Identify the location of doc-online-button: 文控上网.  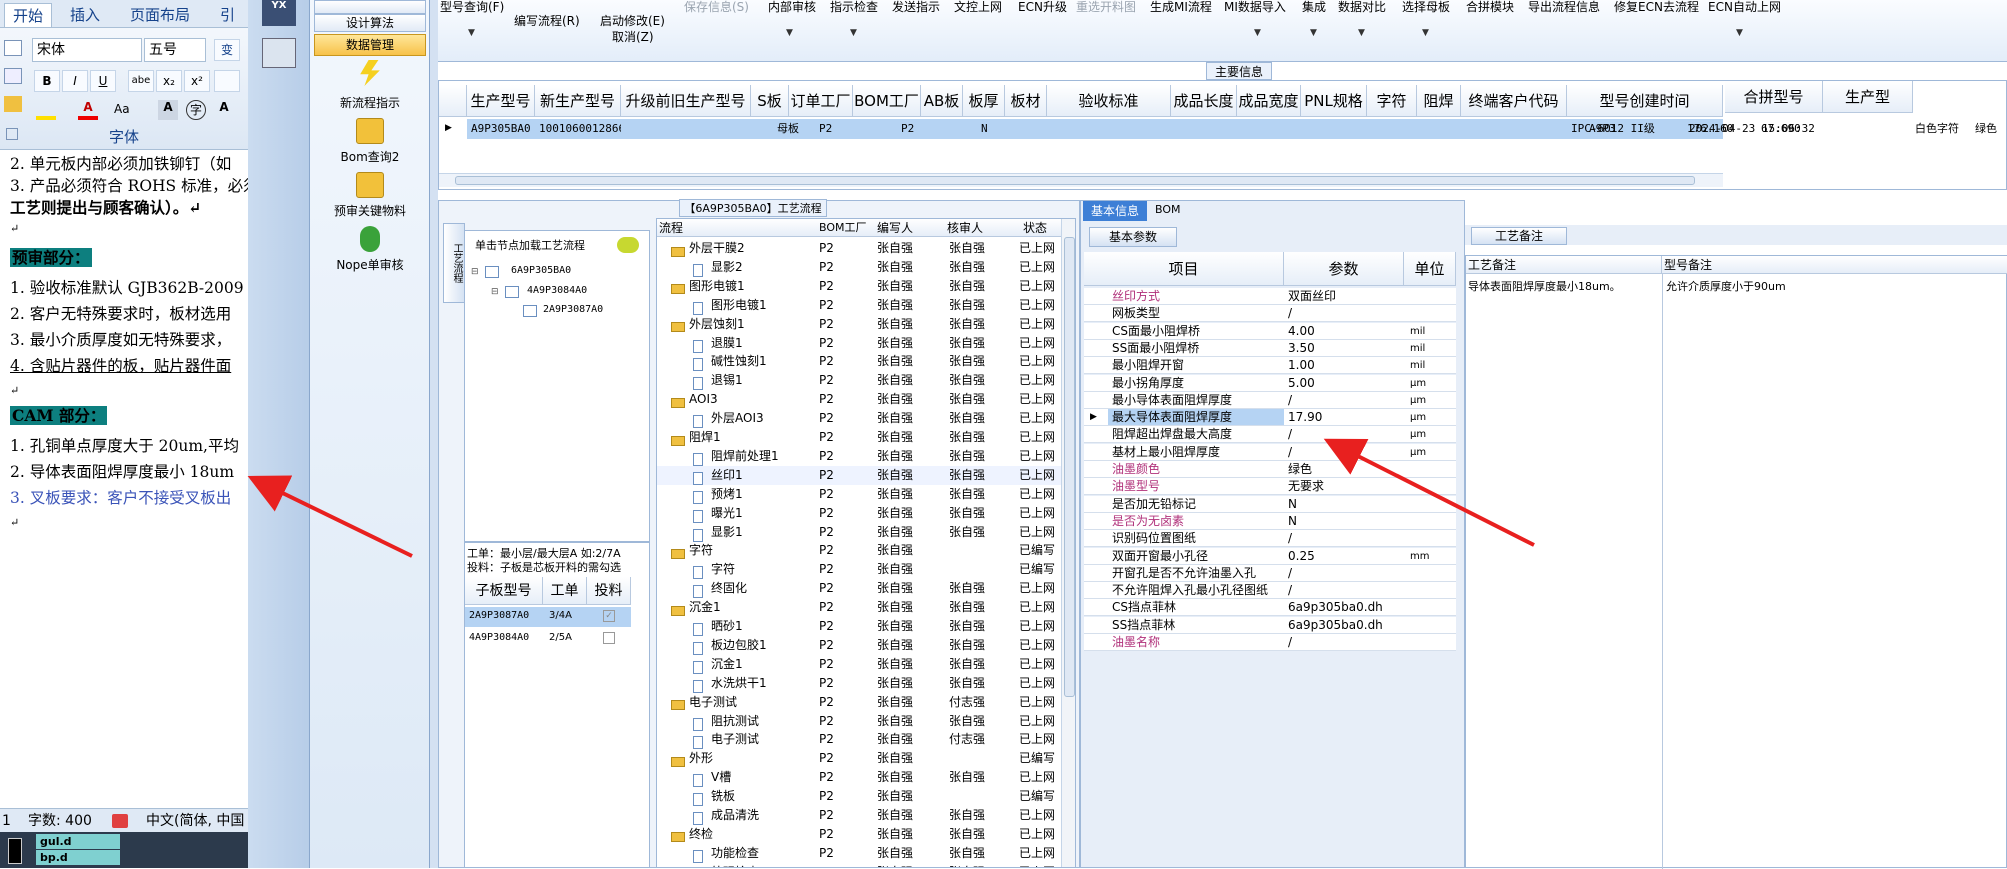
(978, 7).